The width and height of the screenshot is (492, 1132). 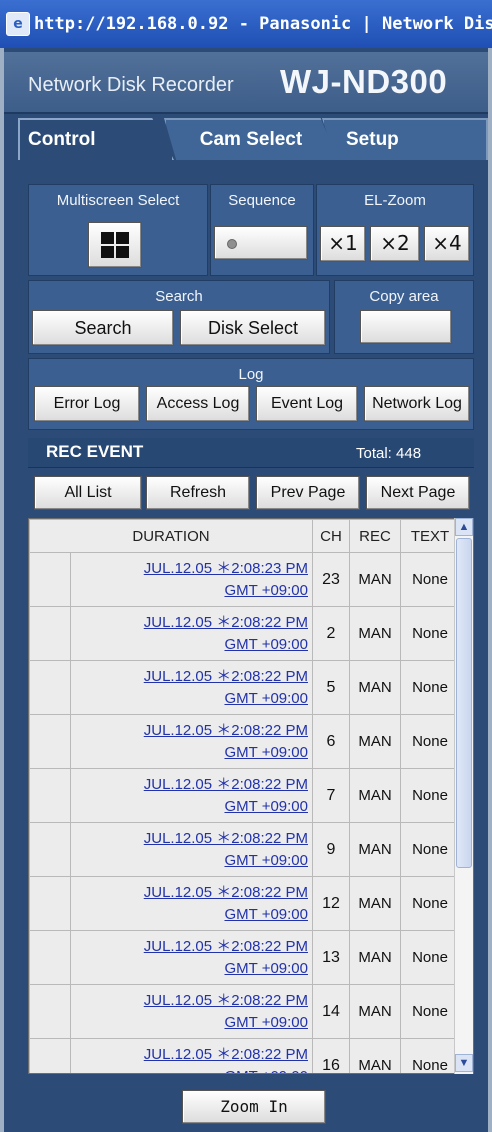 I want to click on event-date-link: JUL.12.05 ＊2:08:23 PM, so click(x=226, y=568).